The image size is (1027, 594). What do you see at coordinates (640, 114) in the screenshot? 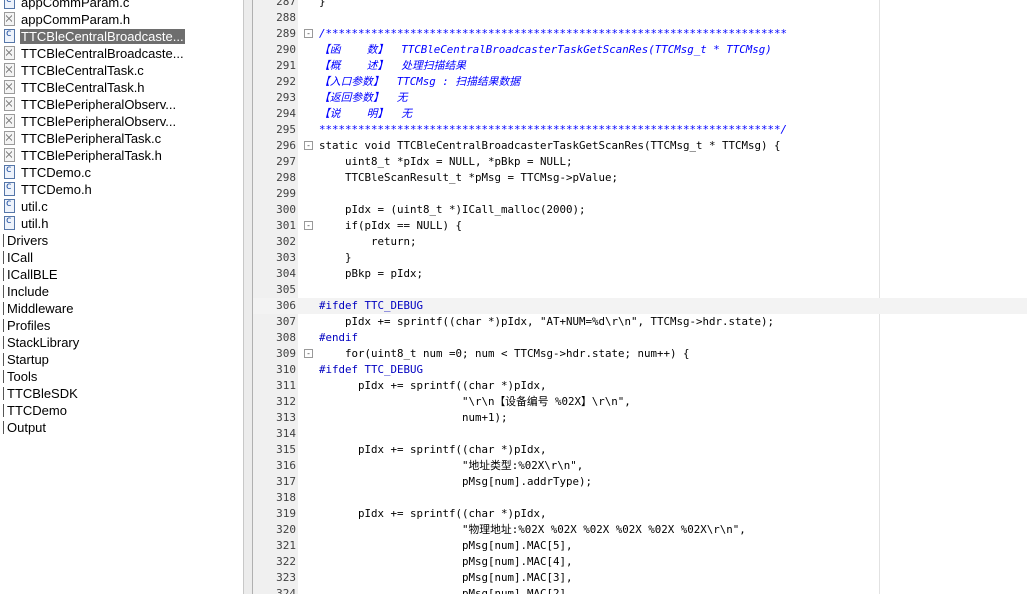
I see `code-line: 294 【说 明】 无` at bounding box center [640, 114].